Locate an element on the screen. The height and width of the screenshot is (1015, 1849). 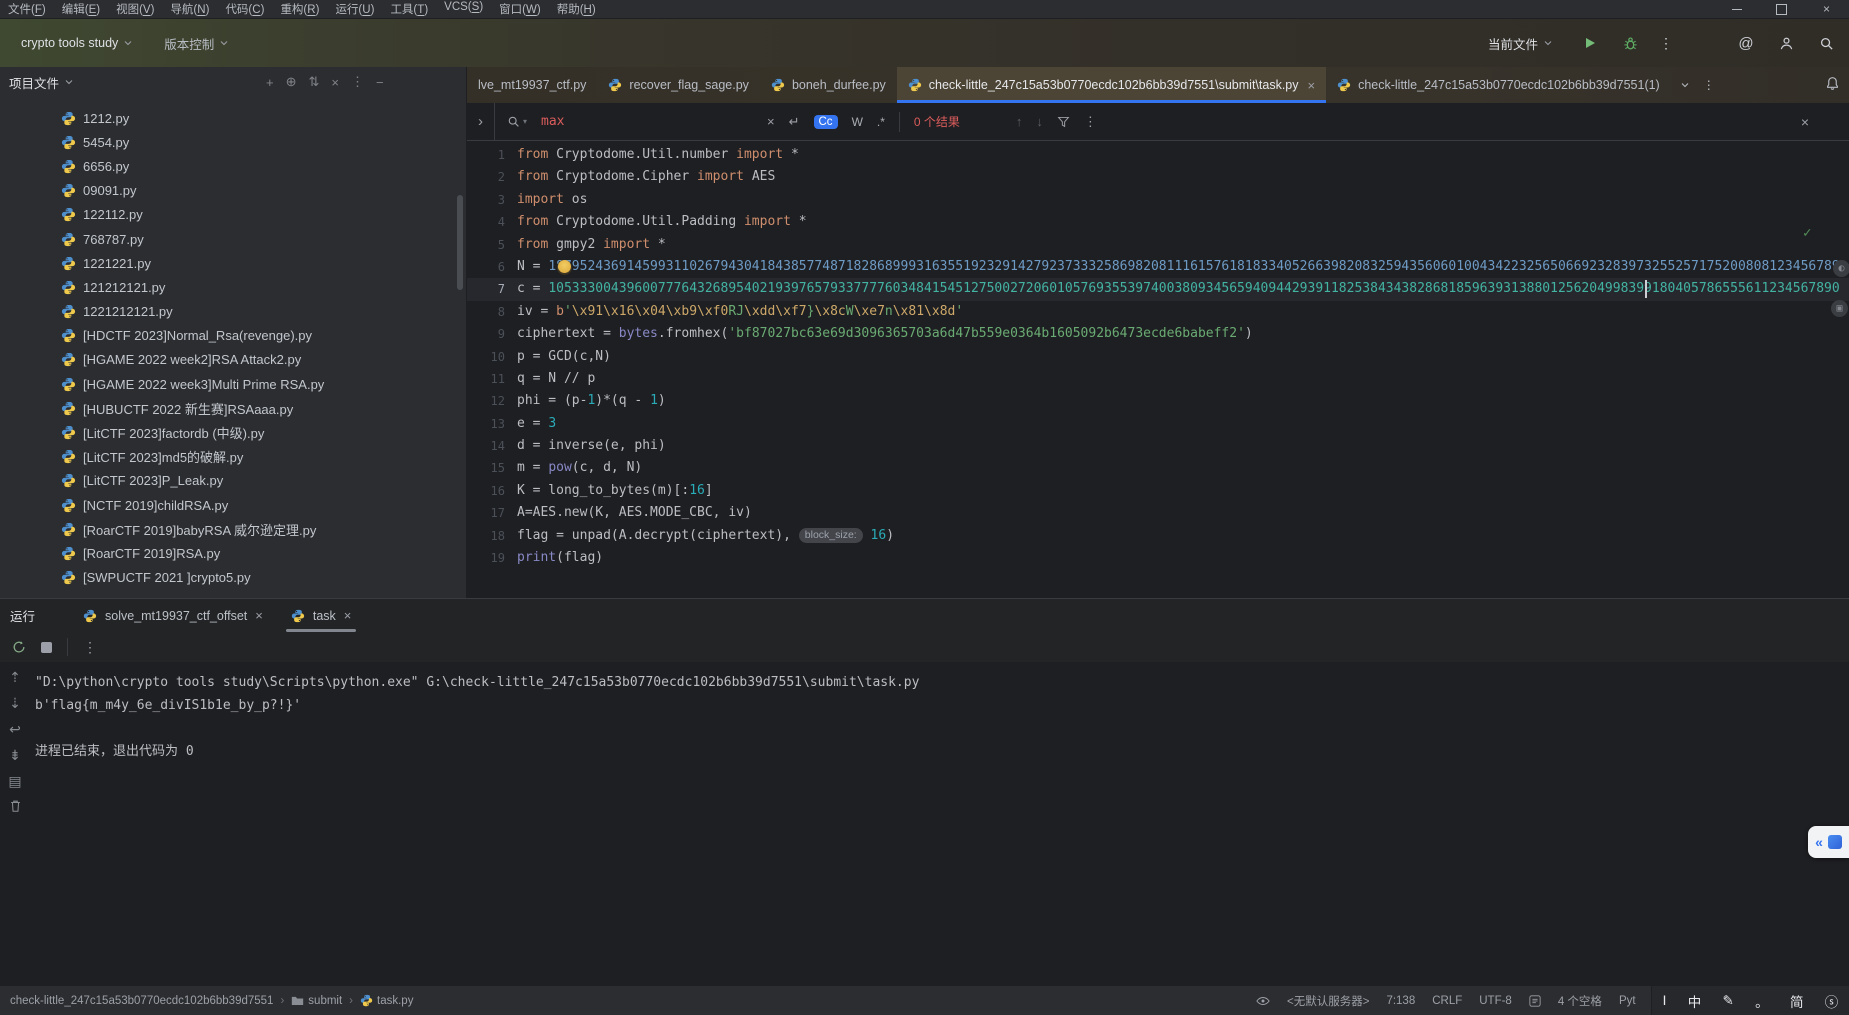
search-everywhere-button is located at coordinates (1826, 43).